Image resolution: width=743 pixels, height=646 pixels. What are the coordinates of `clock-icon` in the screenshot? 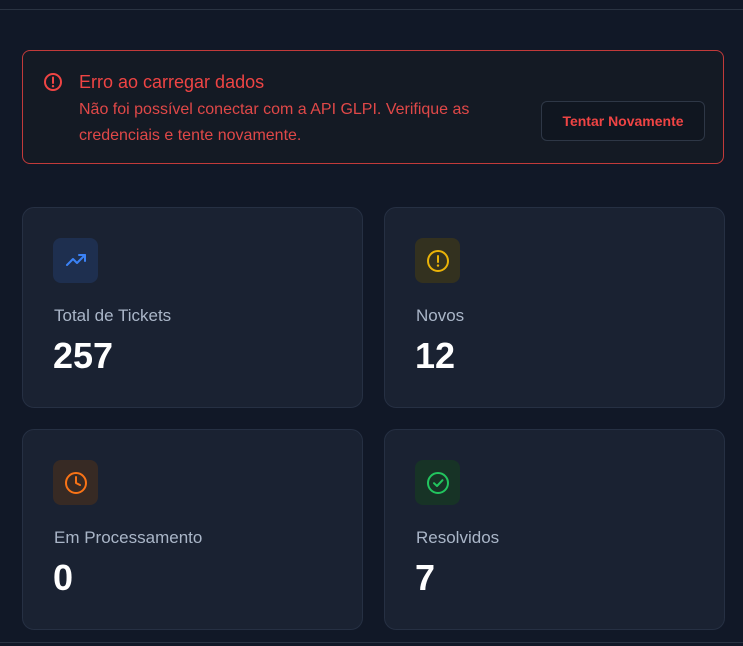 It's located at (75, 482).